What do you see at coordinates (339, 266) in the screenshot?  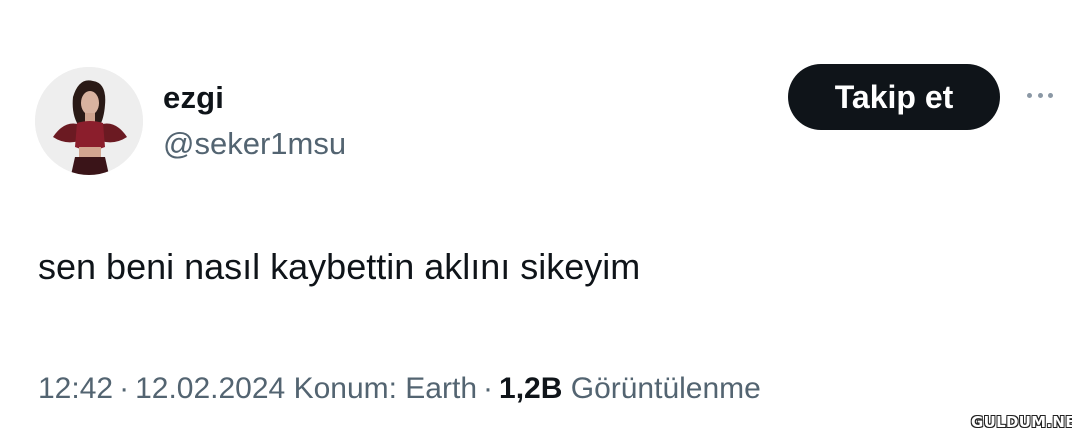 I see `tweet-text: sen beni nasıl kaybettin aklını sikeyim` at bounding box center [339, 266].